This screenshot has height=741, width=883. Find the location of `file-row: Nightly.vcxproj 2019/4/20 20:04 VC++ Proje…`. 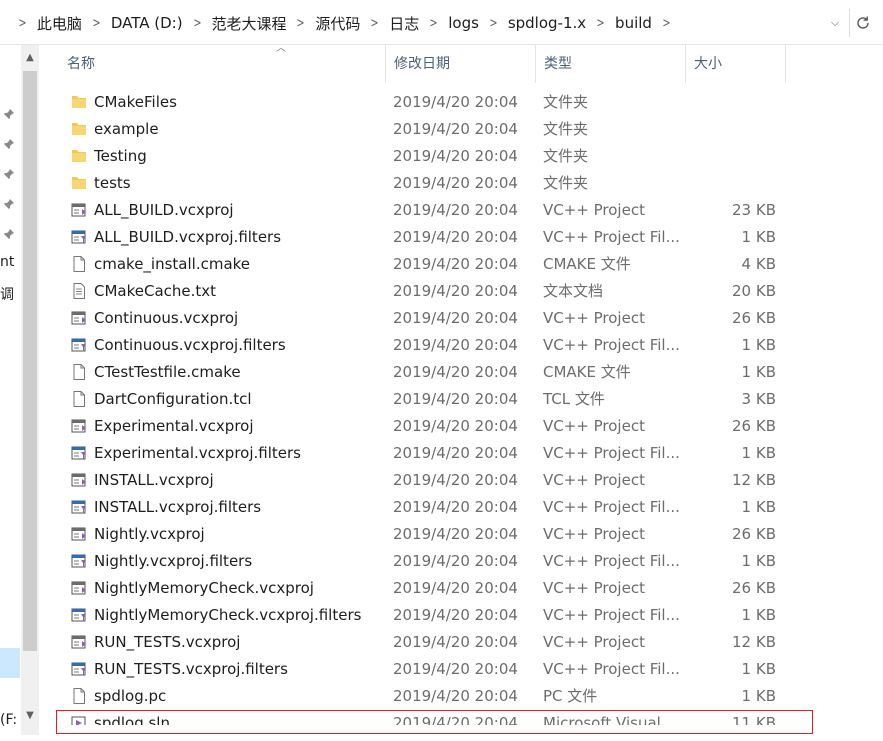

file-row: Nightly.vcxproj 2019/4/20 20:04 VC++ Proje… is located at coordinates (438, 534).